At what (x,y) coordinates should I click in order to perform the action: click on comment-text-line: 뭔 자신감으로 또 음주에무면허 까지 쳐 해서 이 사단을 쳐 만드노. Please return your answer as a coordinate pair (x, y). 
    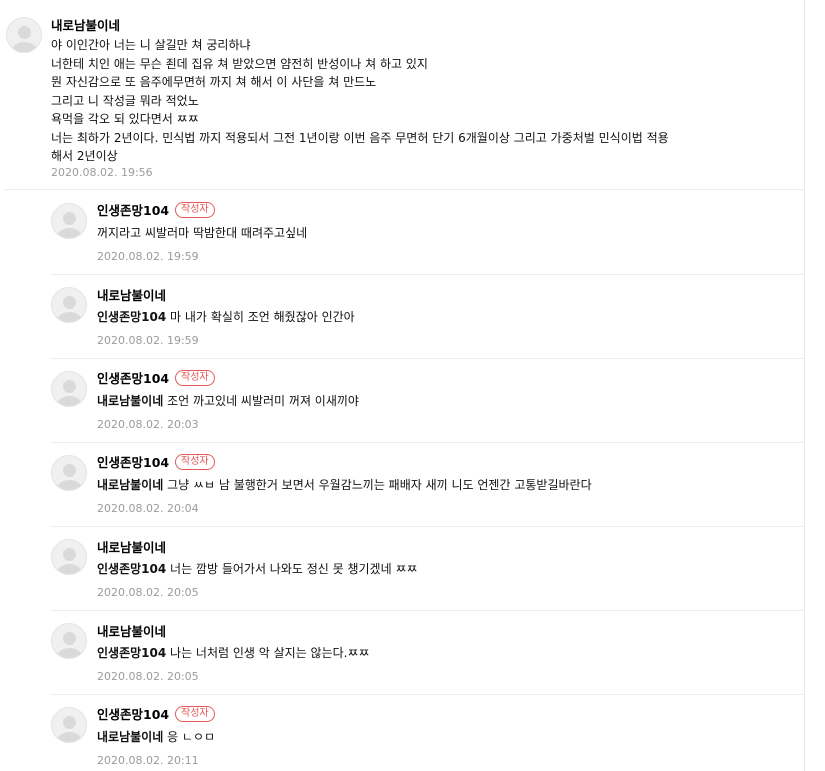
    Looking at the image, I should click on (214, 82).